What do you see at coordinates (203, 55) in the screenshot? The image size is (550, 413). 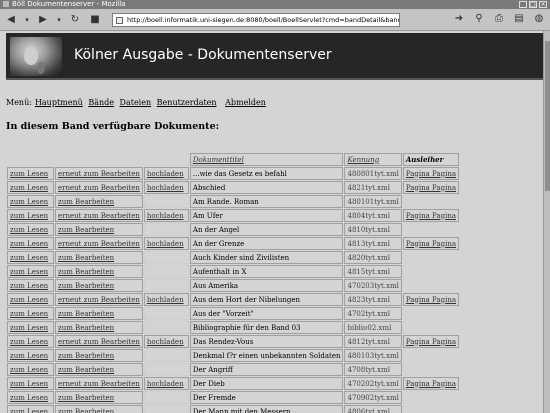 I see `site-title: Kölner Ausgabe - Dokumentenserver` at bounding box center [203, 55].